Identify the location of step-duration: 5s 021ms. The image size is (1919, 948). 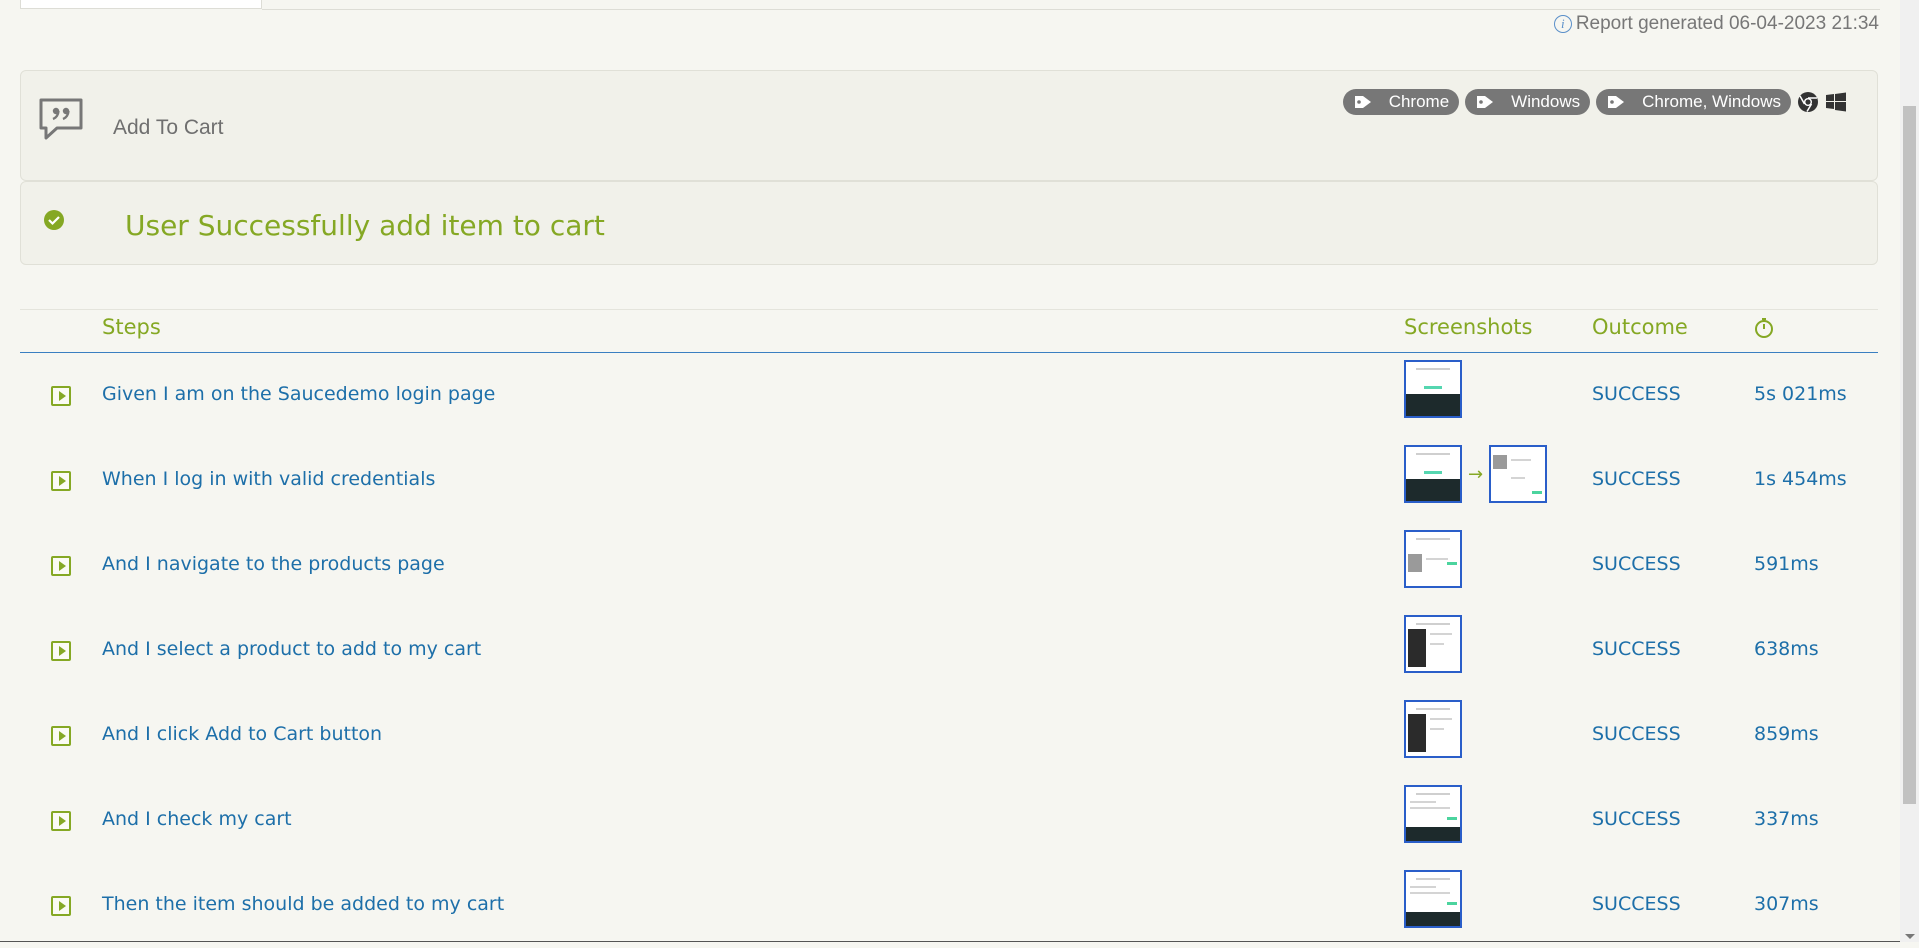
(1800, 394).